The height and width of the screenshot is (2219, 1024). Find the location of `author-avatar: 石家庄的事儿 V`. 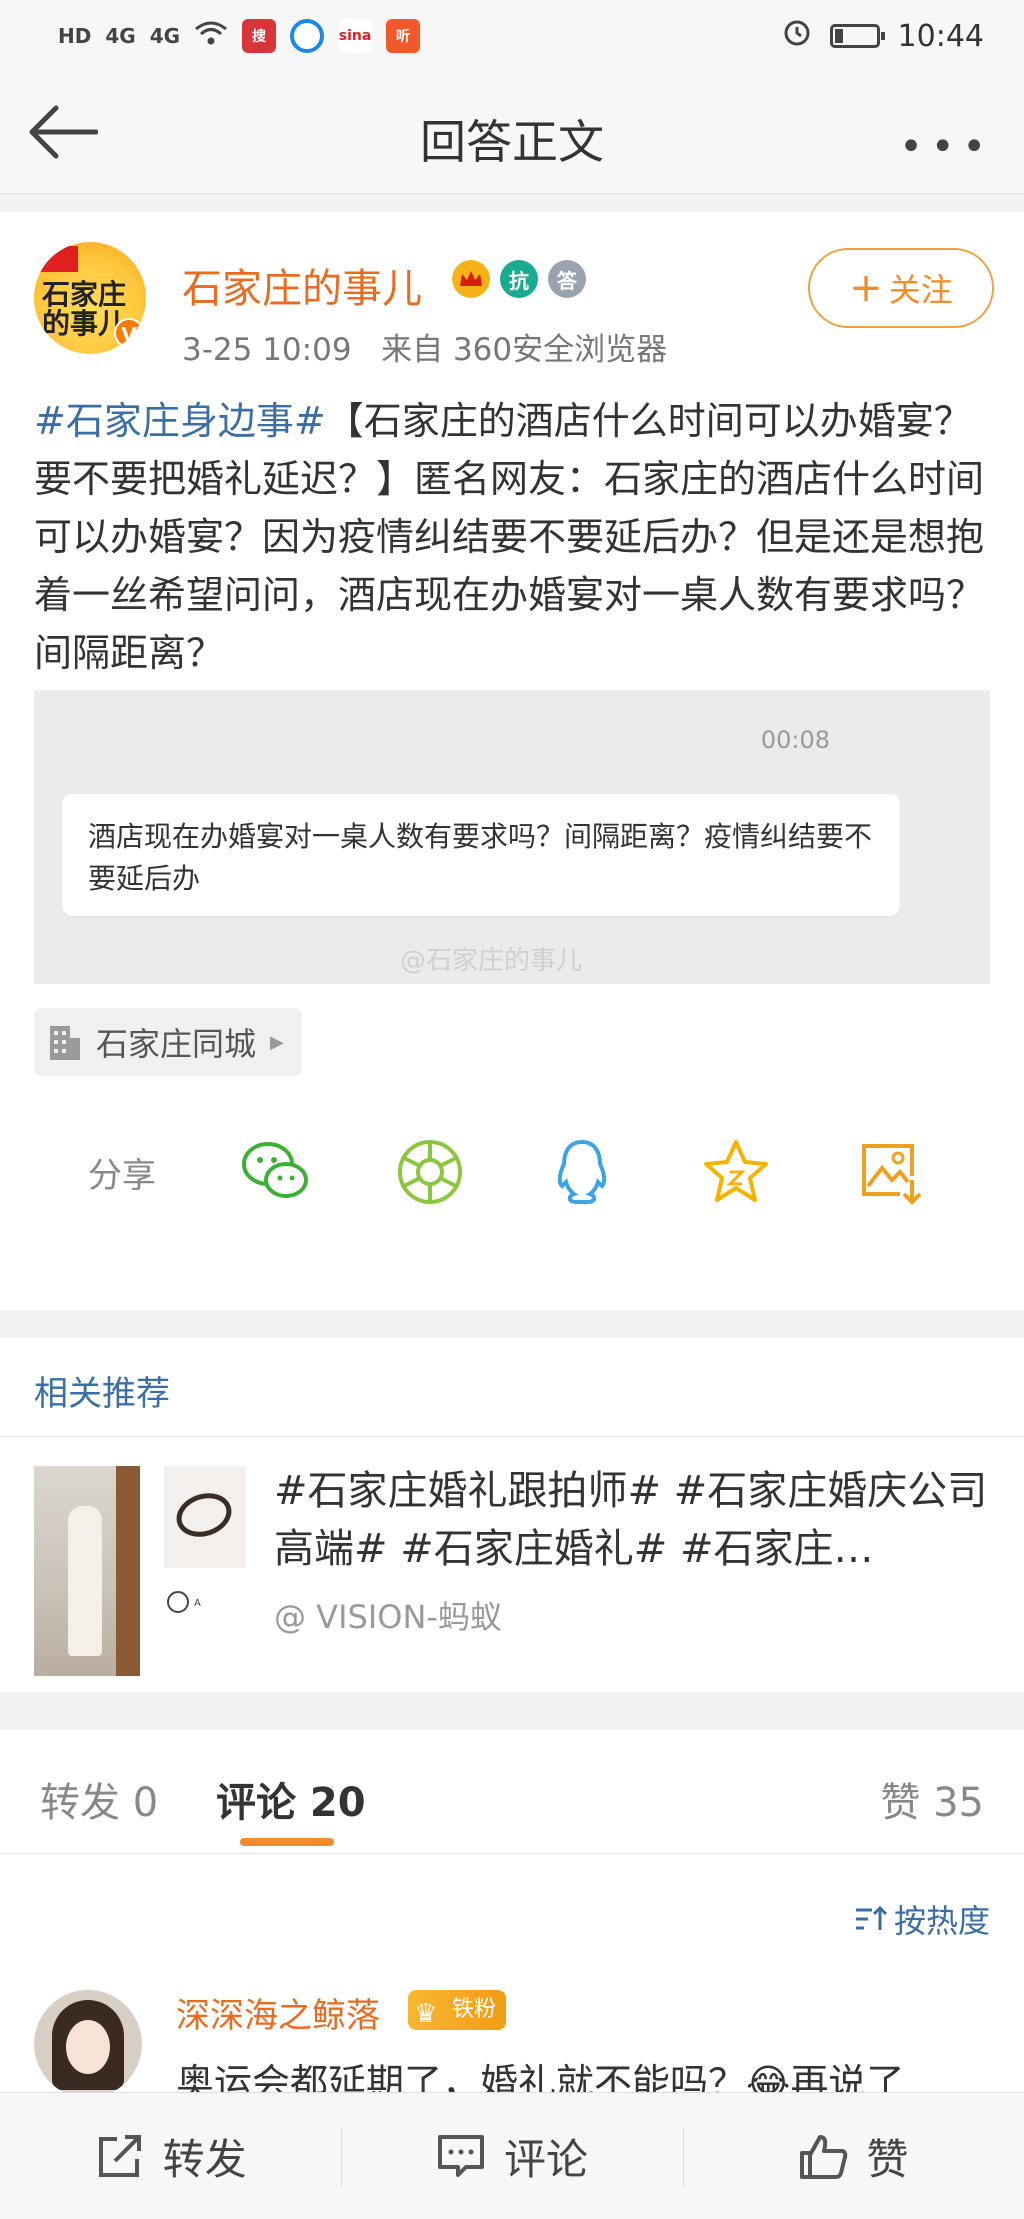

author-avatar: 石家庄的事儿 V is located at coordinates (90, 298).